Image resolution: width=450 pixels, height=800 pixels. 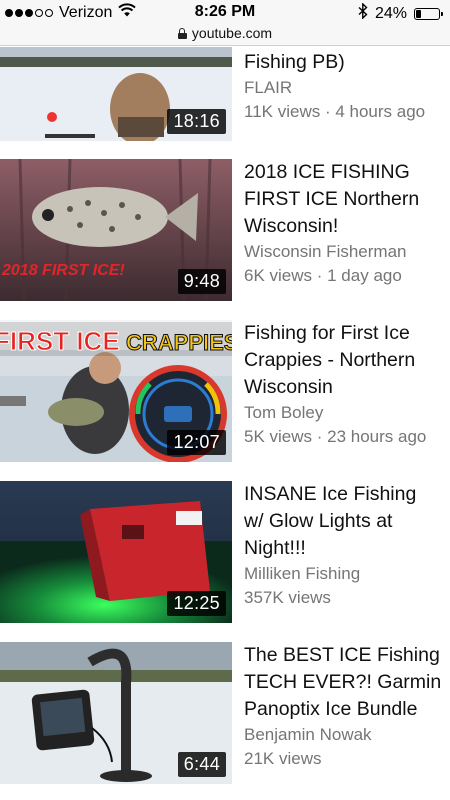 I want to click on video-duration: 9:48, so click(x=201, y=281).